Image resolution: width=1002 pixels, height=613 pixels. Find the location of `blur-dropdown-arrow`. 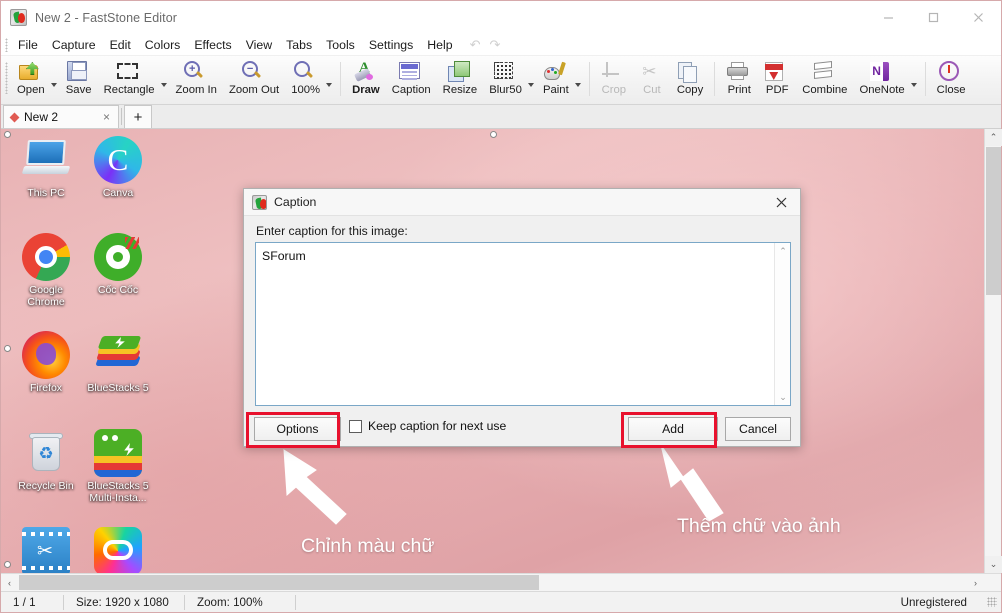

blur-dropdown-arrow is located at coordinates (532, 79).